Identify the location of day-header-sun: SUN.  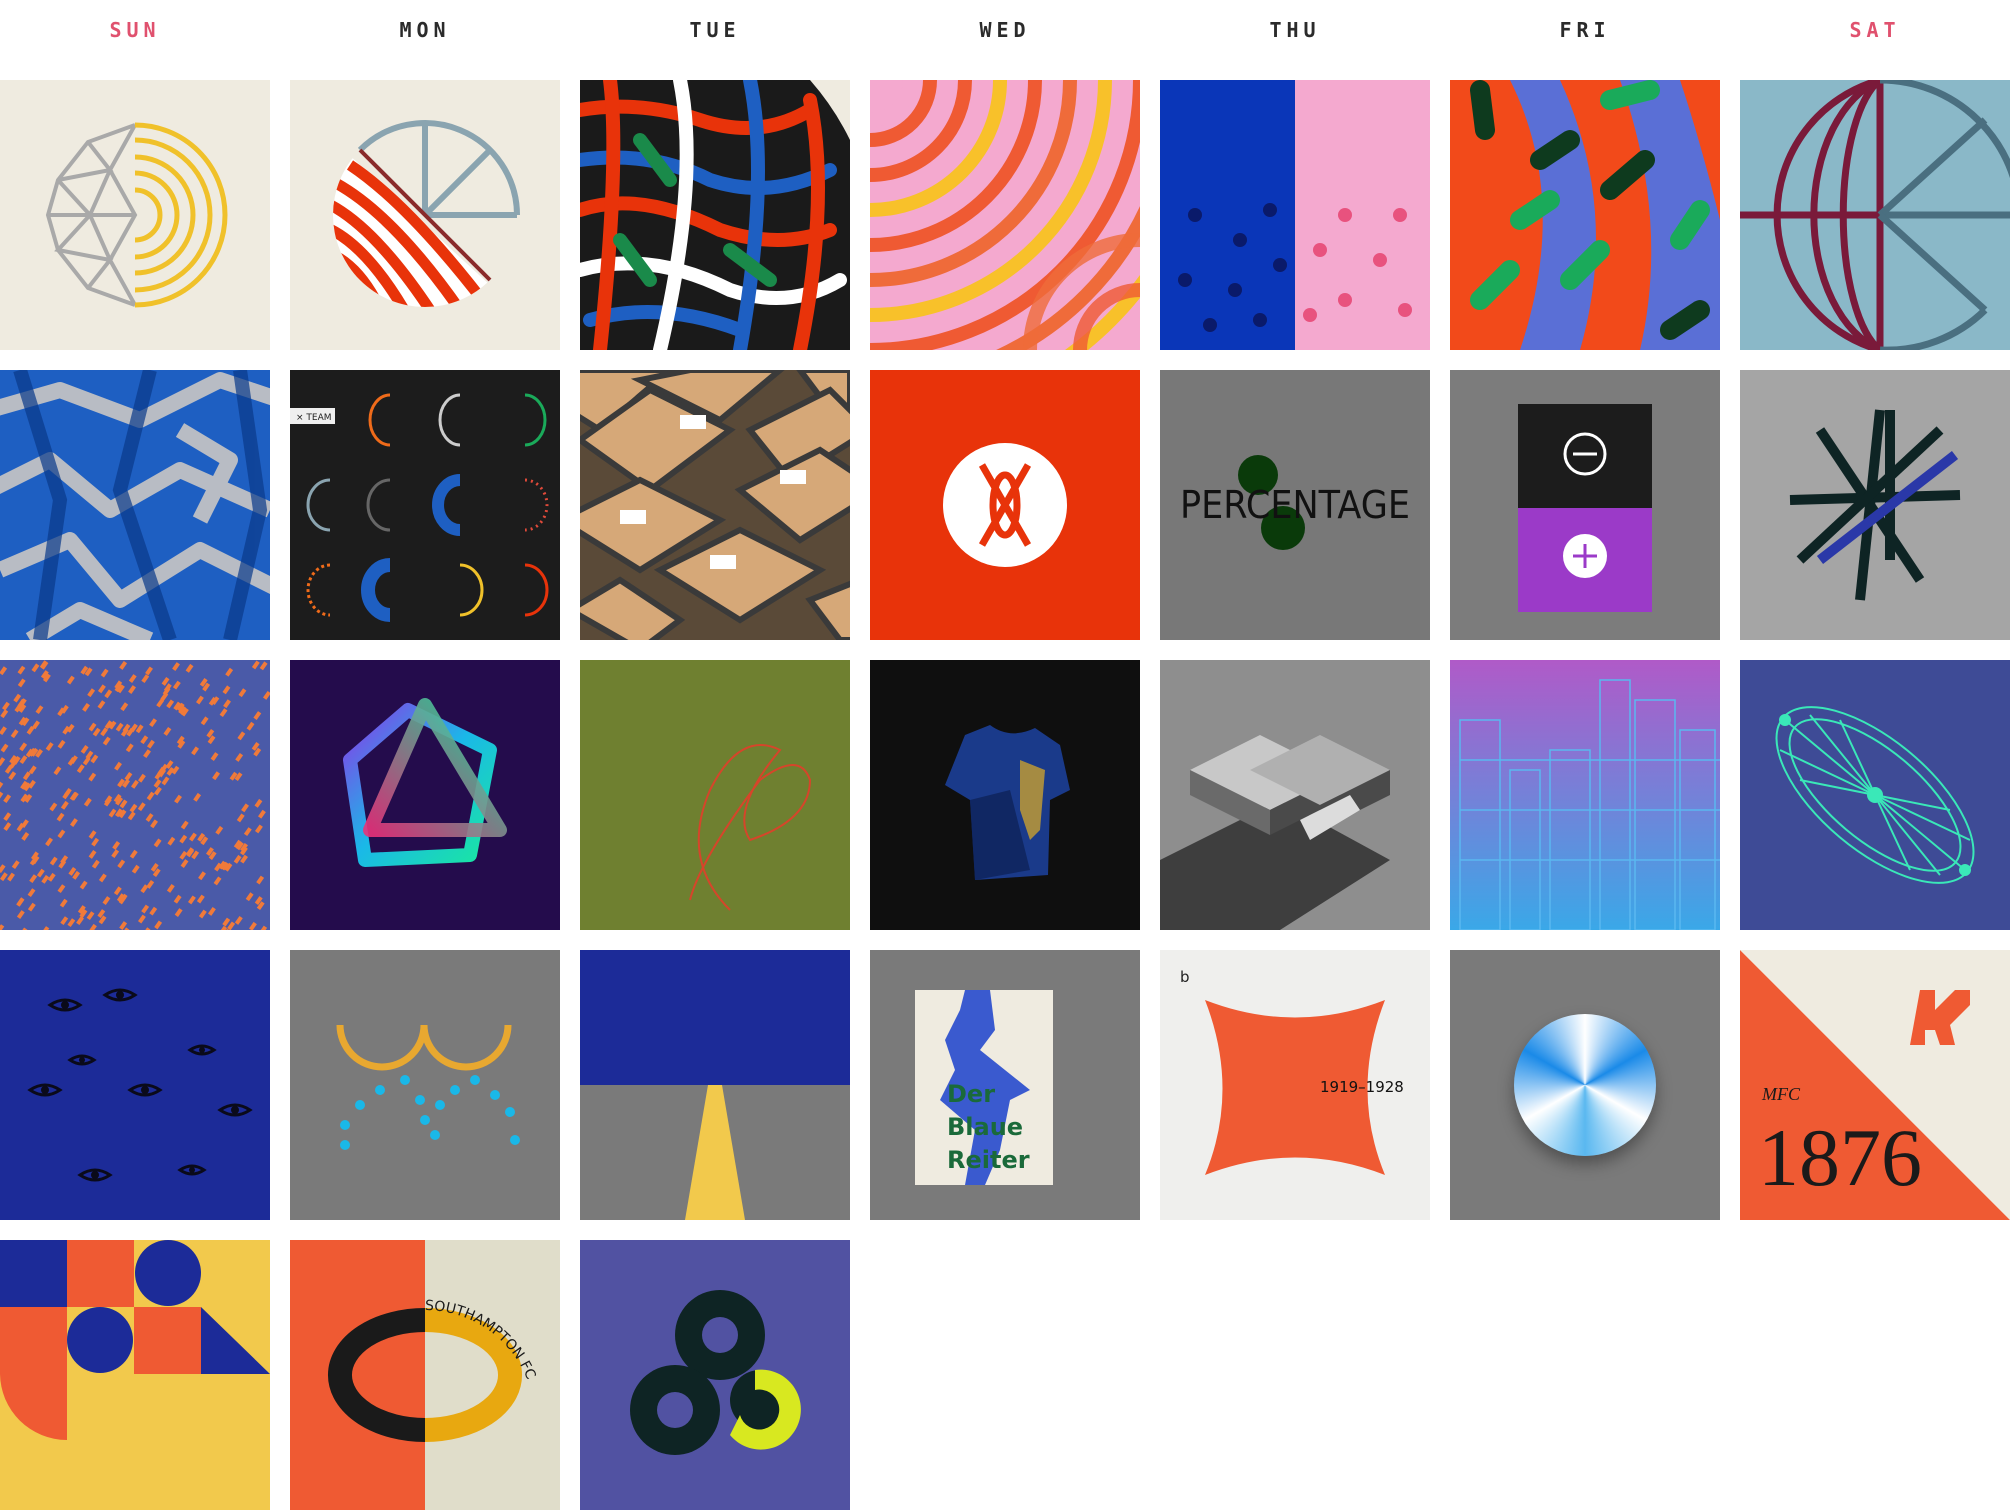
(135, 30).